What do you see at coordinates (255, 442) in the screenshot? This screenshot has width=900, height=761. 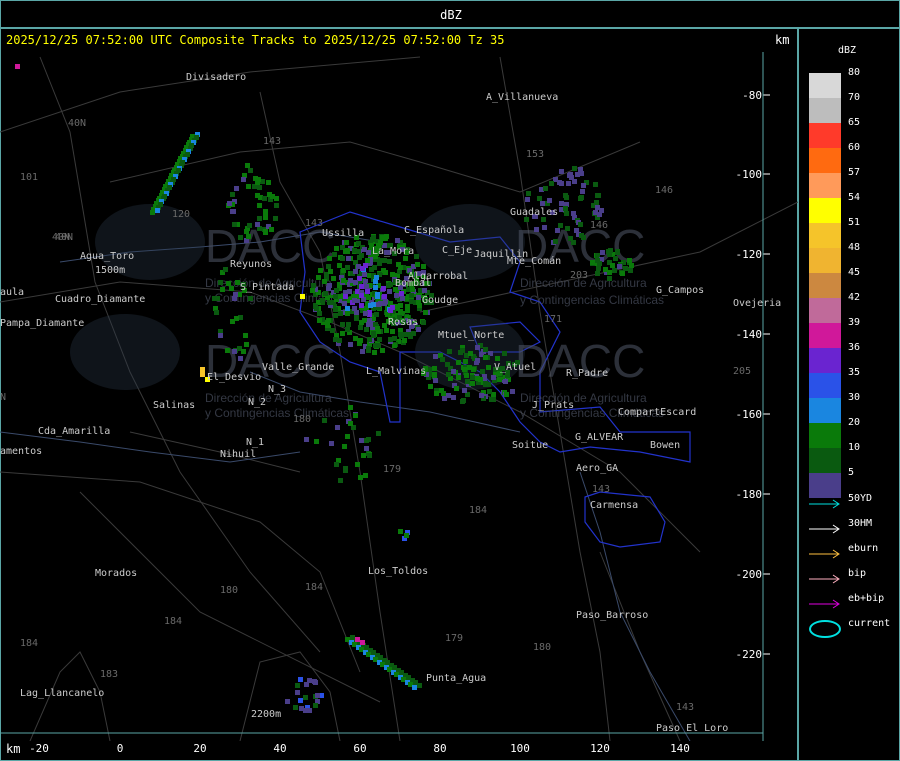 I see `place-label: N_1` at bounding box center [255, 442].